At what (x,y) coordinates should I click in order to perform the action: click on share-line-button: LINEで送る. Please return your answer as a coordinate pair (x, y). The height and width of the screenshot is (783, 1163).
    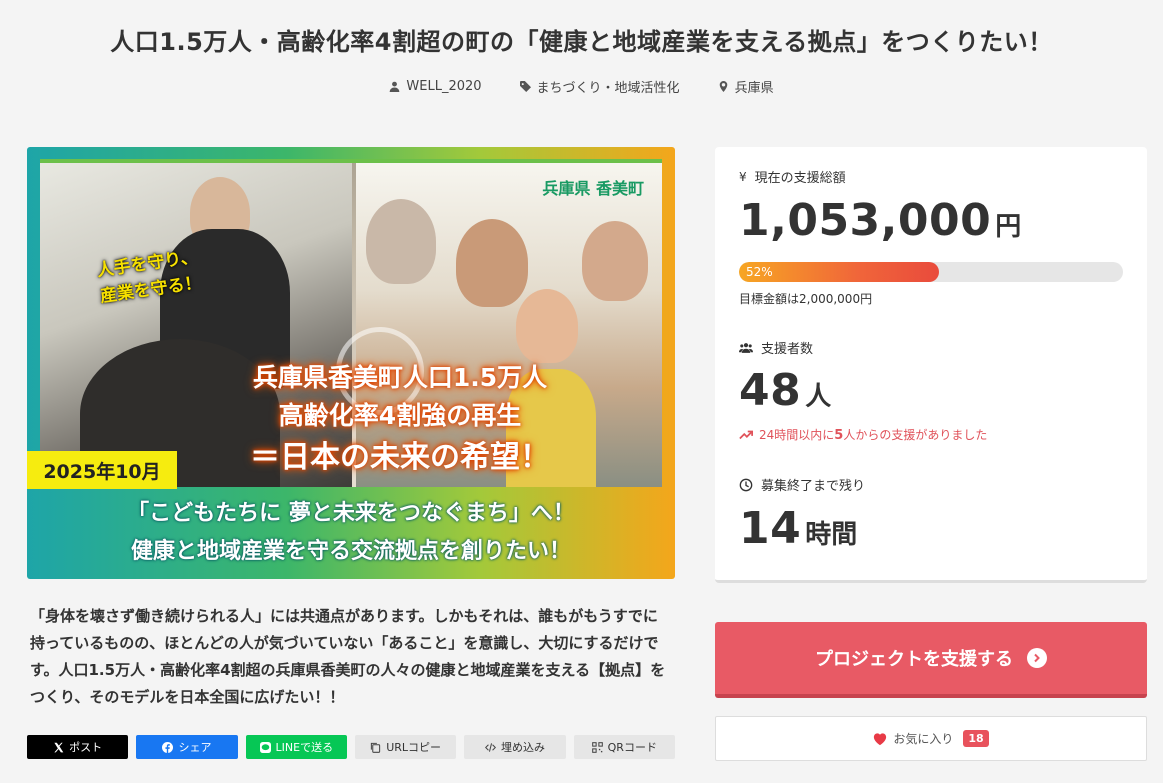
    Looking at the image, I should click on (296, 747).